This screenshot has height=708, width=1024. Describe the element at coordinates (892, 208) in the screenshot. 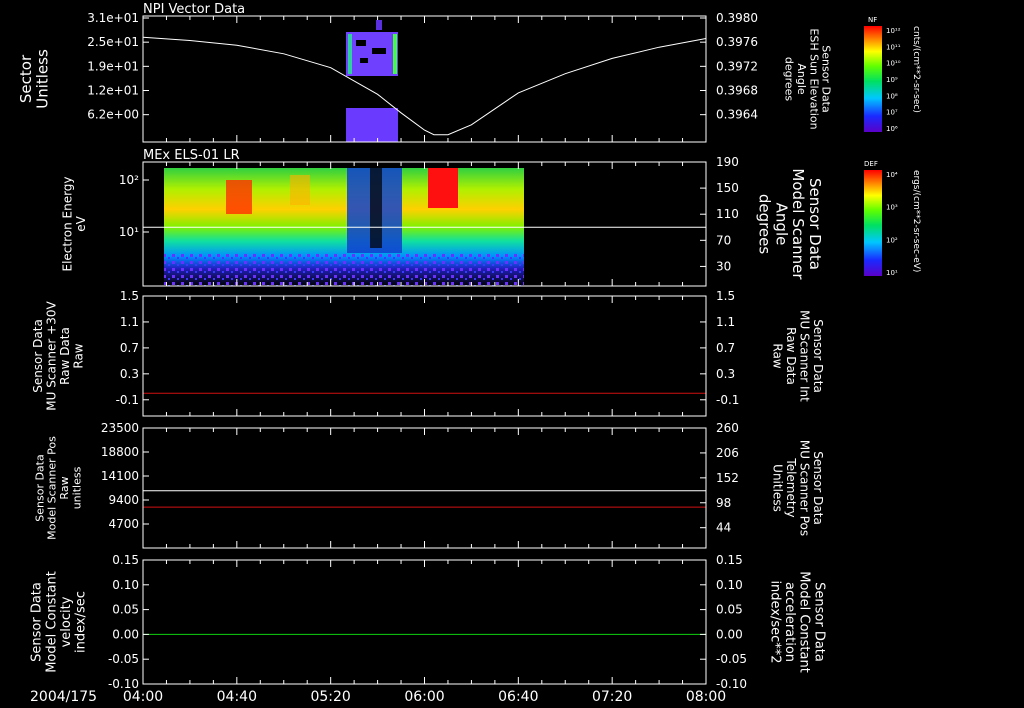

I see `colorbar-tick-label: 10³` at that location.